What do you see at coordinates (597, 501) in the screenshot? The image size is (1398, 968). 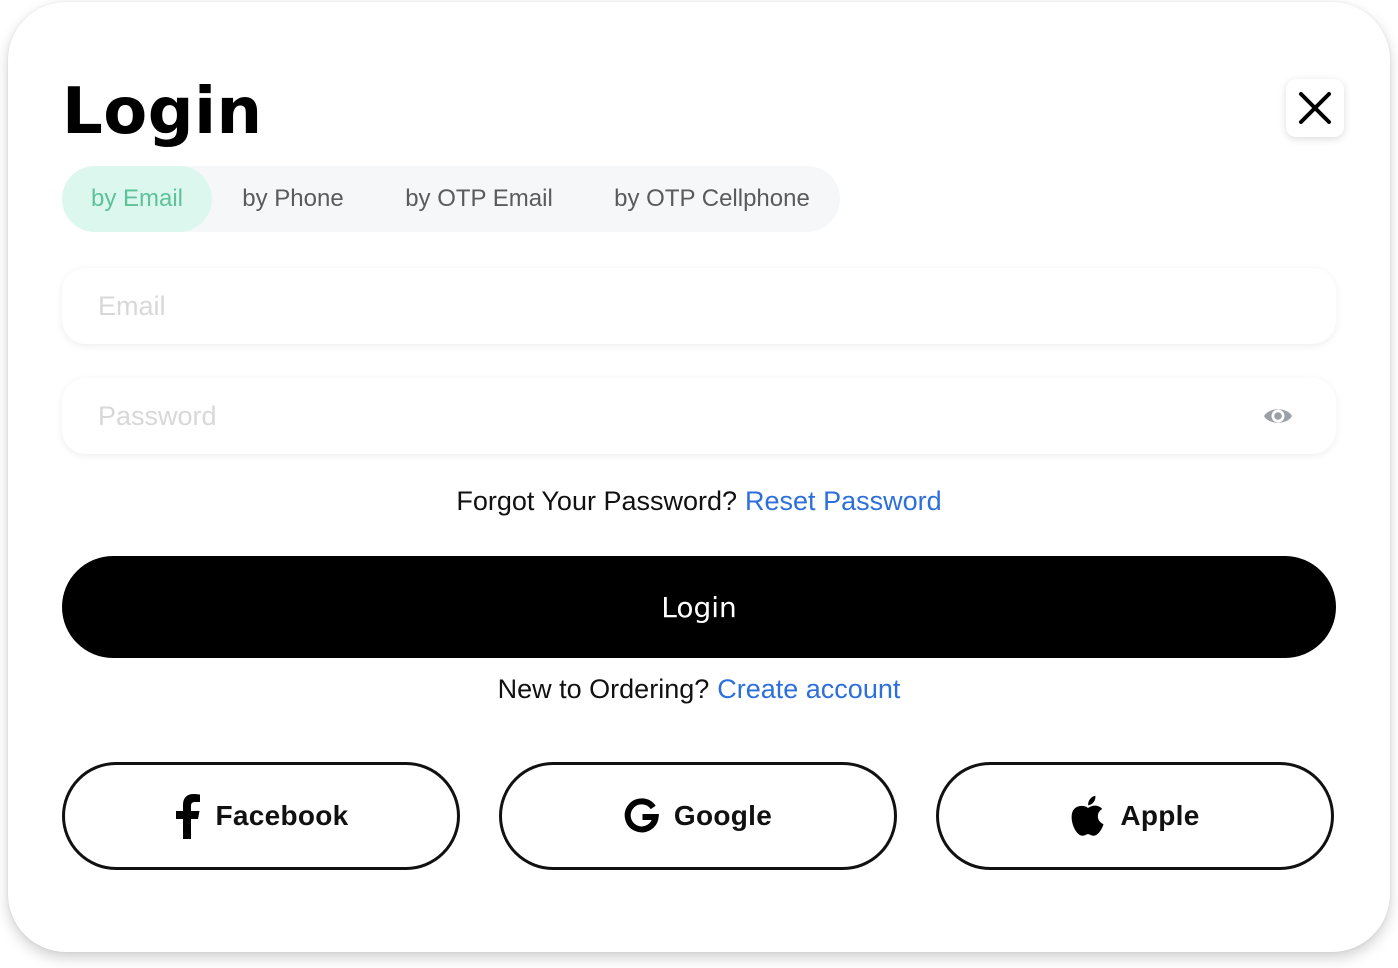 I see `forgot-password-text: Forgot Your Password?` at bounding box center [597, 501].